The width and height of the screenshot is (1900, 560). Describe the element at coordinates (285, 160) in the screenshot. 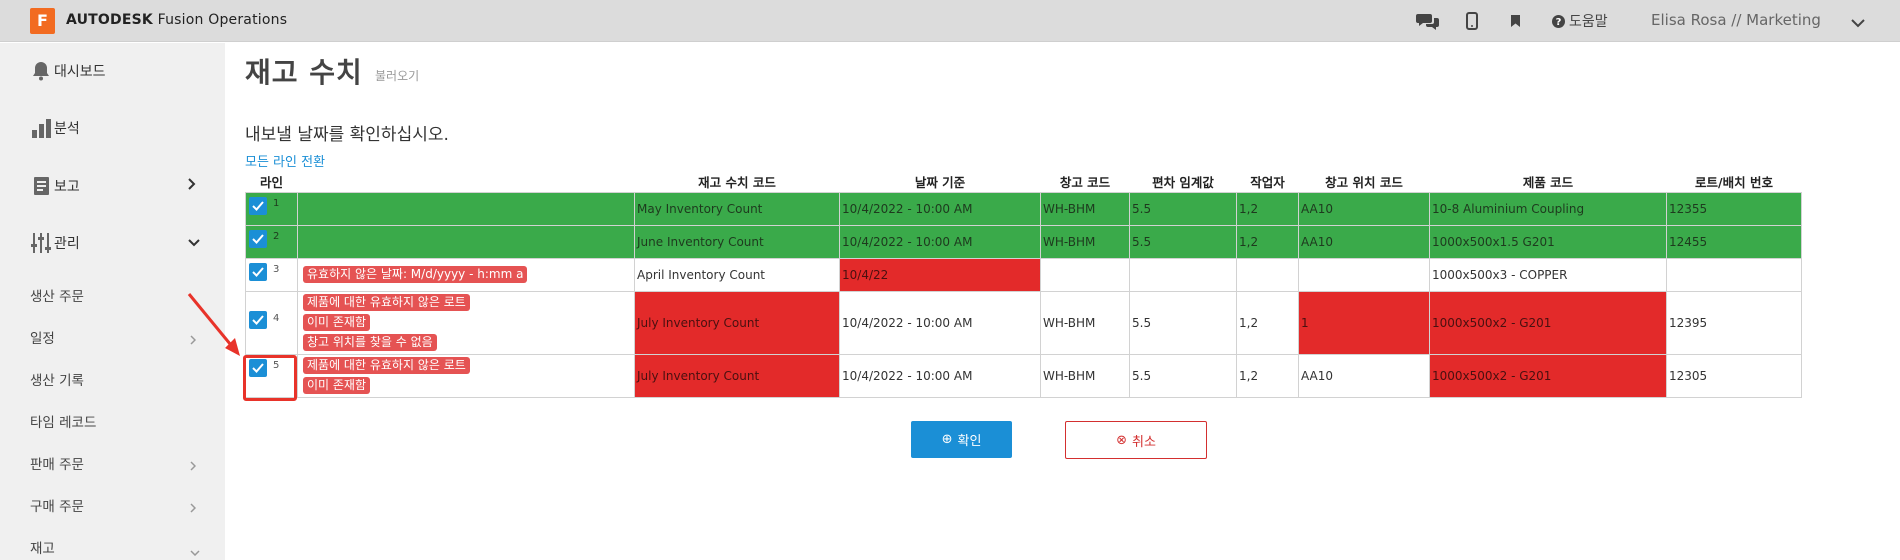

I see `toggle-all-lines-link: 모든 라인 전환` at that location.